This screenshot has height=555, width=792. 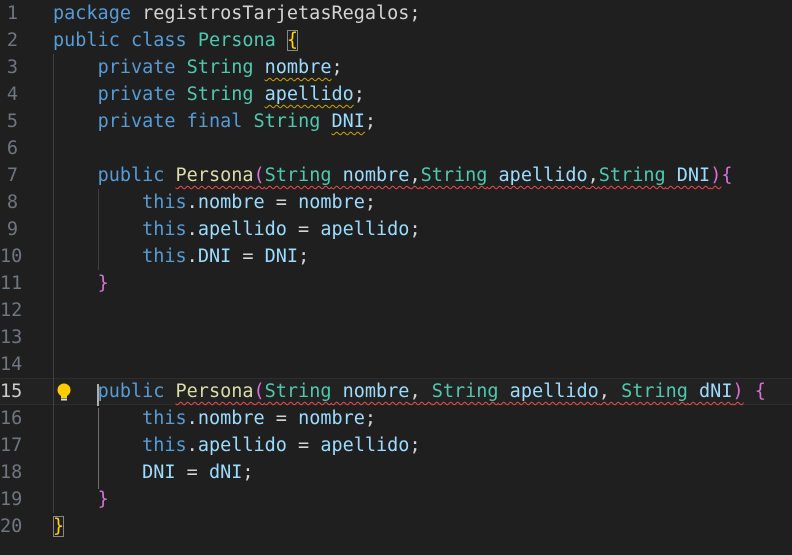 What do you see at coordinates (396, 67) in the screenshot?
I see `code-line: 3 private String nombre;` at bounding box center [396, 67].